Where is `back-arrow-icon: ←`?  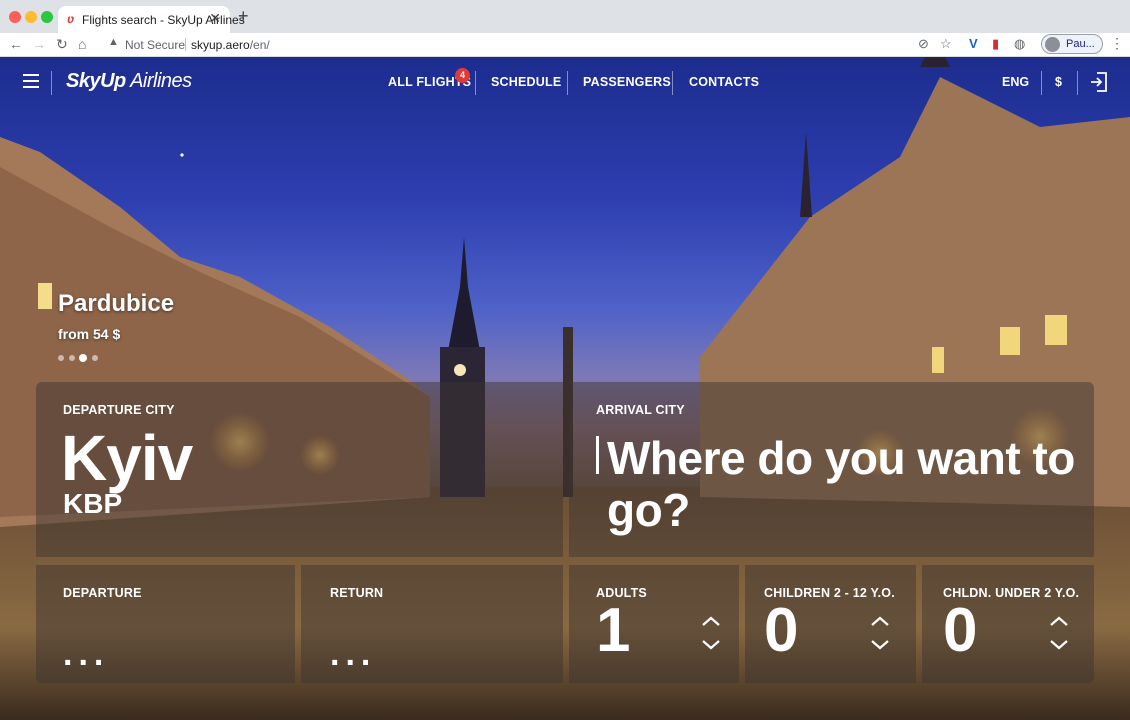 back-arrow-icon: ← is located at coordinates (16, 44).